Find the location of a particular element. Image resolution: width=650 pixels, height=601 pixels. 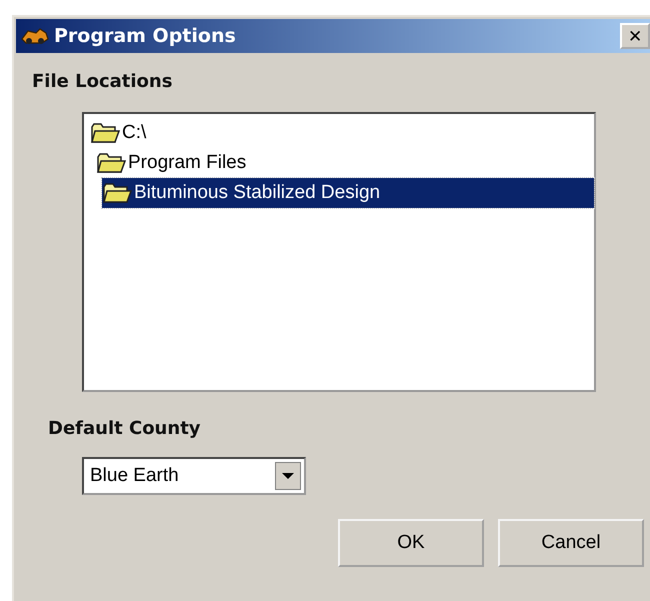

tree-item: Program Files is located at coordinates (171, 163).